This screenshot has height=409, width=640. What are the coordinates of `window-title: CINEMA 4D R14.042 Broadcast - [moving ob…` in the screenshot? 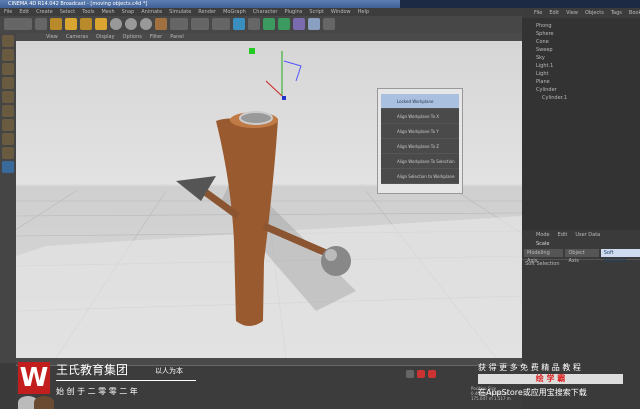 It's located at (200, 4).